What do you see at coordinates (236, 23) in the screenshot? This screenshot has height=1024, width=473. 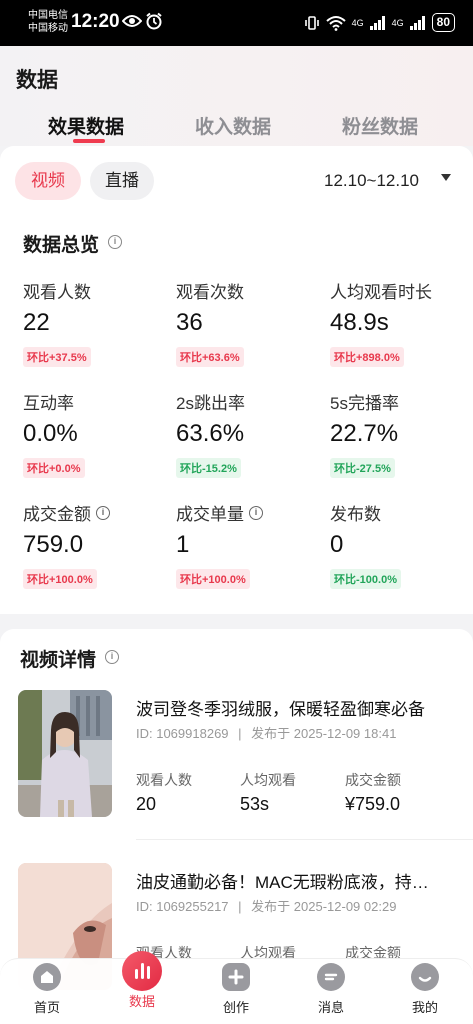 I see `status-bar: 中国电信 中国移动 12:20 4G 4G 80` at bounding box center [236, 23].